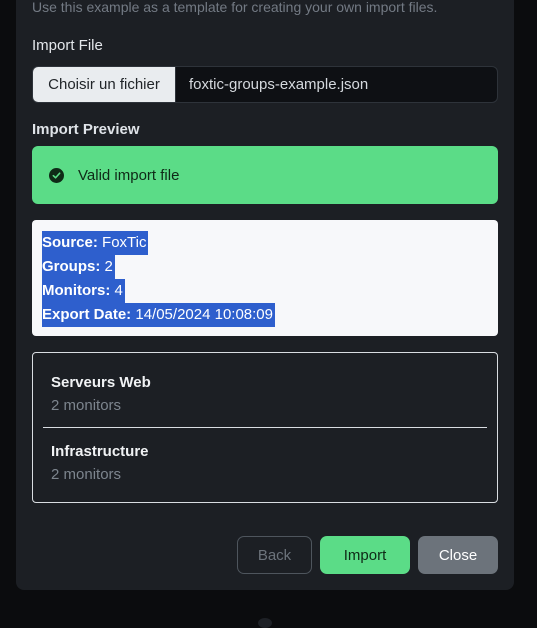 This screenshot has height=628, width=537. Describe the element at coordinates (56, 175) in the screenshot. I see `check-circle-icon` at that location.